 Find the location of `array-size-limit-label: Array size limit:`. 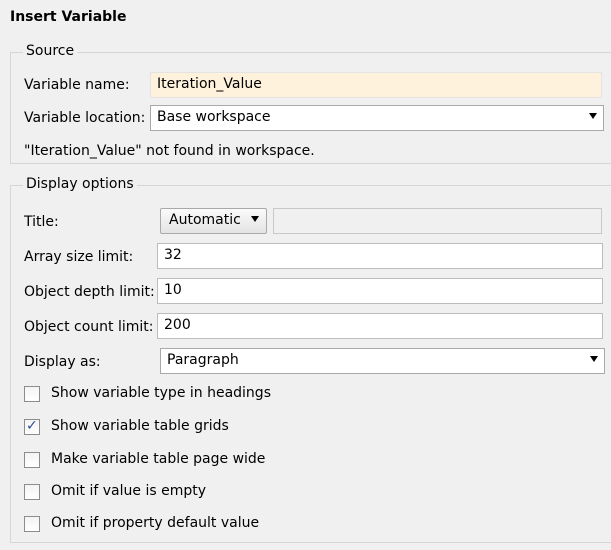

array-size-limit-label: Array size limit: is located at coordinates (79, 257).